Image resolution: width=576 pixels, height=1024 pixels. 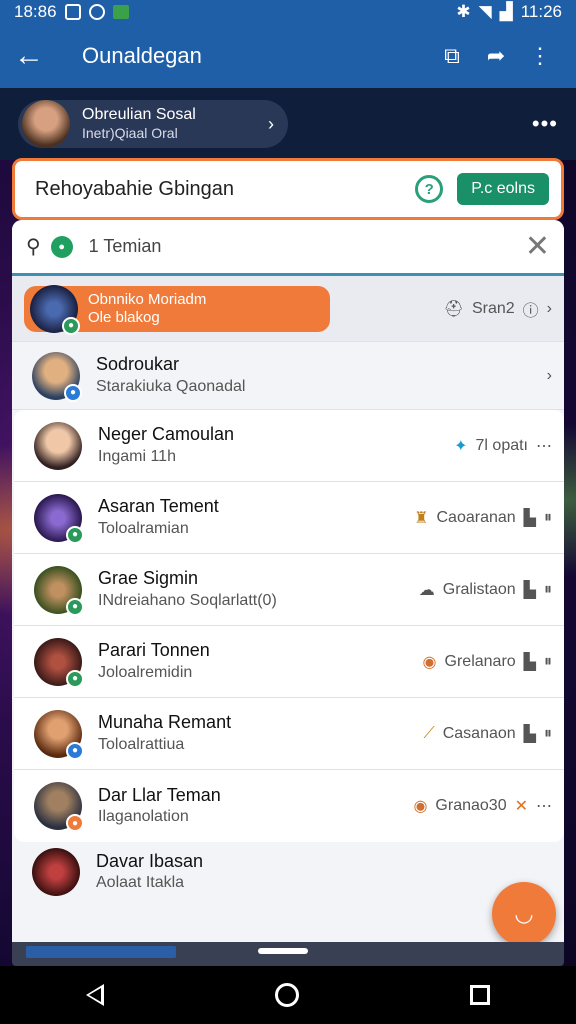 What do you see at coordinates (166, 434) in the screenshot?
I see `contact-name: Neger Camoulan` at bounding box center [166, 434].